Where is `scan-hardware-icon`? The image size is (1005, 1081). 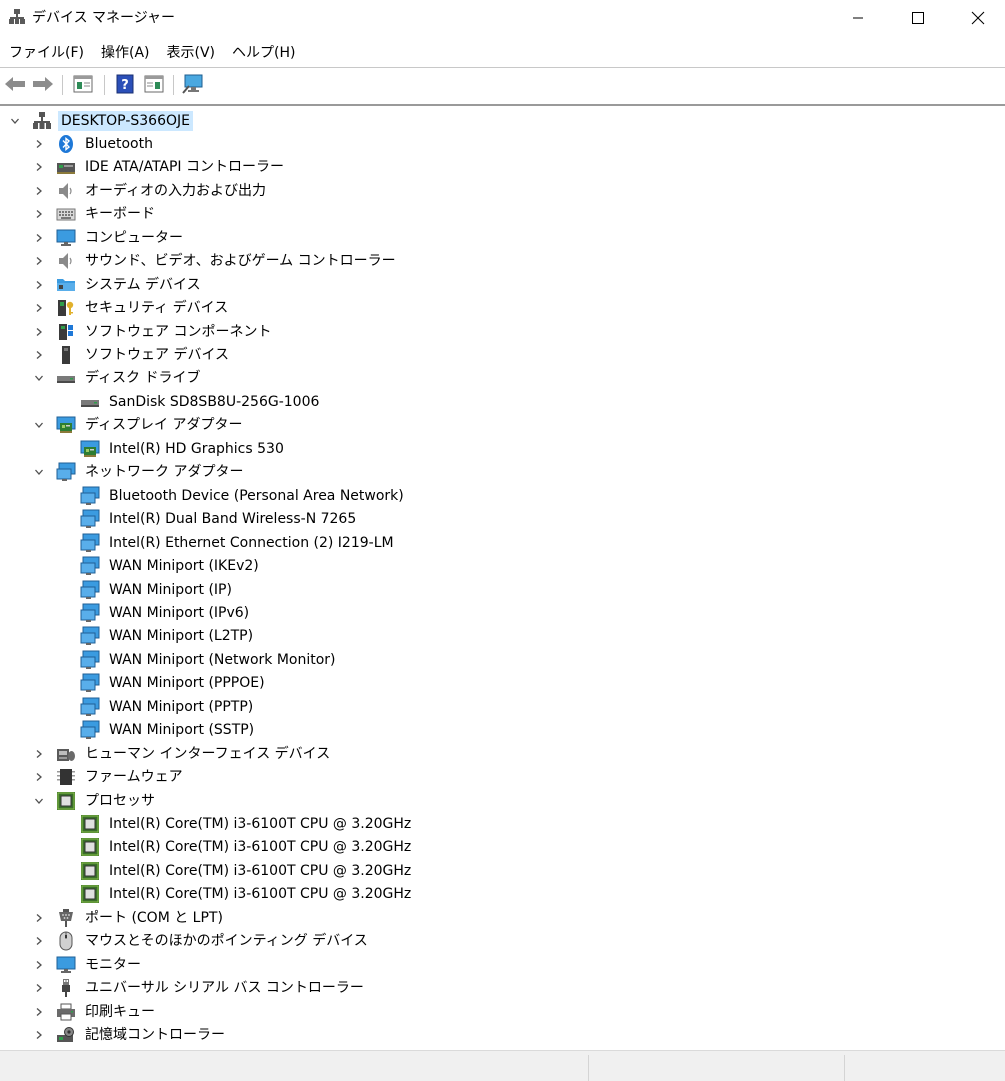 scan-hardware-icon is located at coordinates (194, 84).